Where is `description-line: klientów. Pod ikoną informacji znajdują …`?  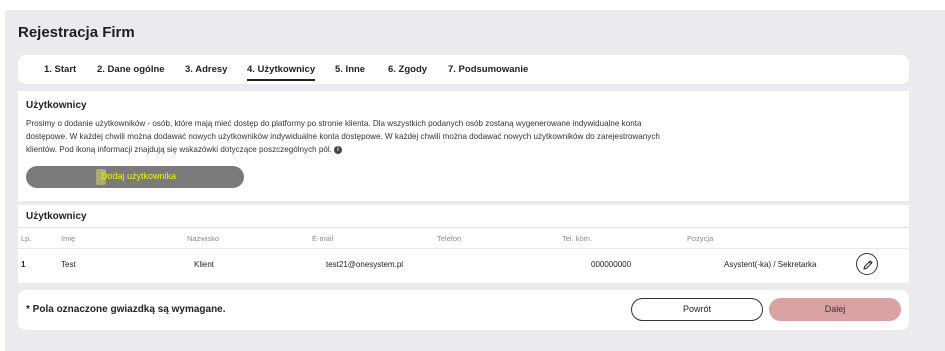 description-line: klientów. Pod ikoną informacji znajdują … is located at coordinates (386, 149).